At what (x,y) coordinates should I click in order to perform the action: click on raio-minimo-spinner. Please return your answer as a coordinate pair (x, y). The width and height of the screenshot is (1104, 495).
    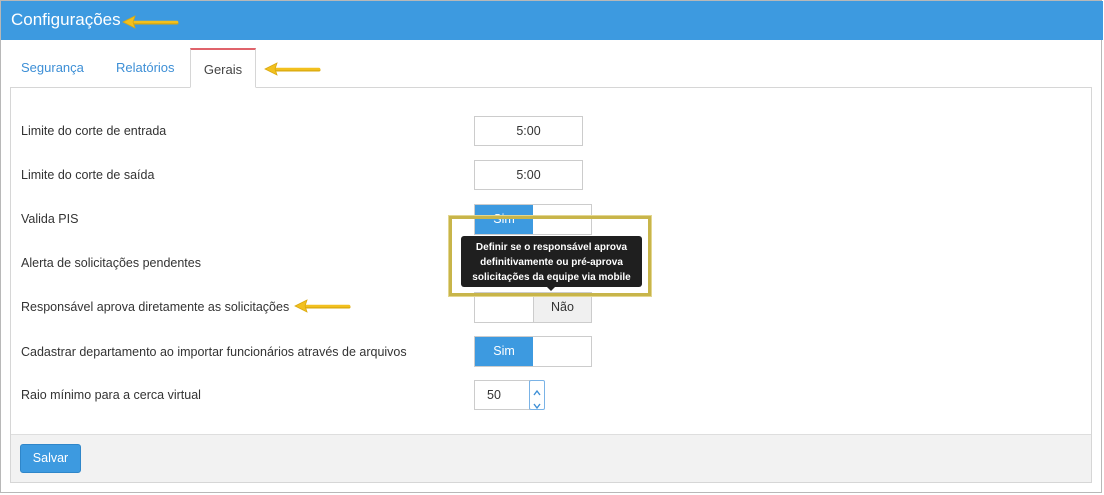
    Looking at the image, I should click on (537, 395).